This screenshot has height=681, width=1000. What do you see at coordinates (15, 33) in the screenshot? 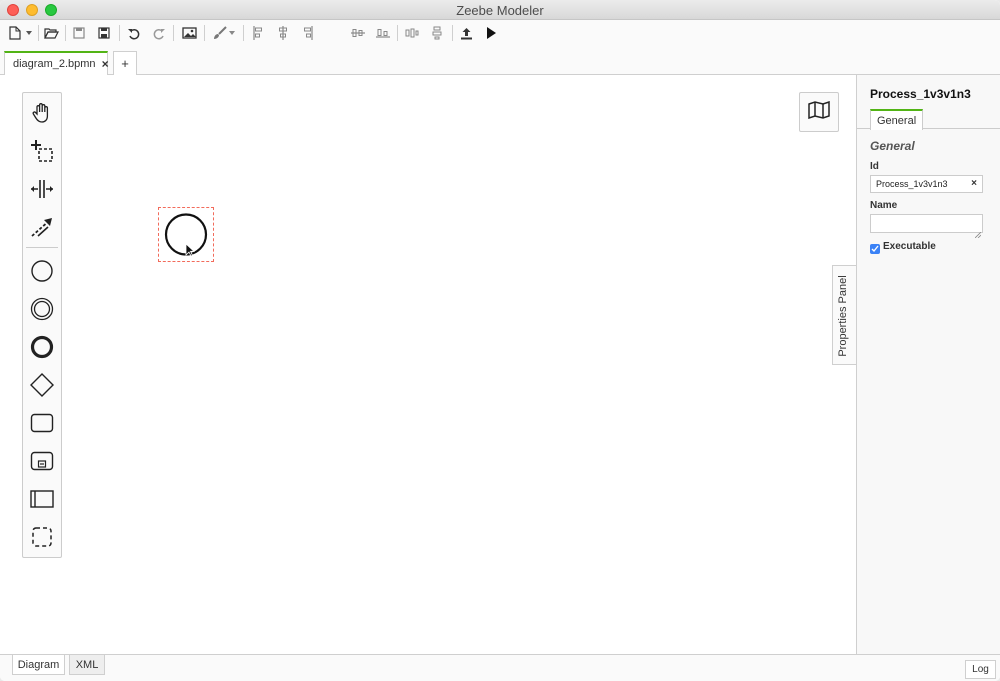
I see `new-file-icon` at bounding box center [15, 33].